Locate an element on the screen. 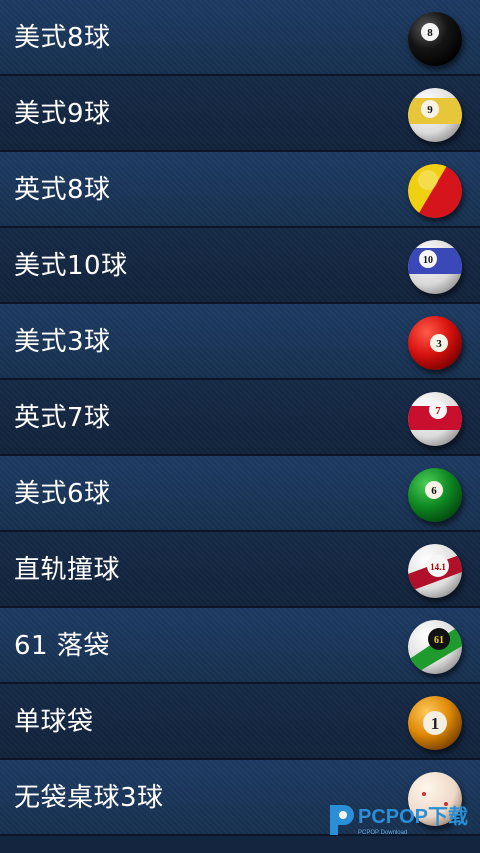 This screenshot has height=853, width=480. eight-ball-icon: 8 is located at coordinates (435, 39).